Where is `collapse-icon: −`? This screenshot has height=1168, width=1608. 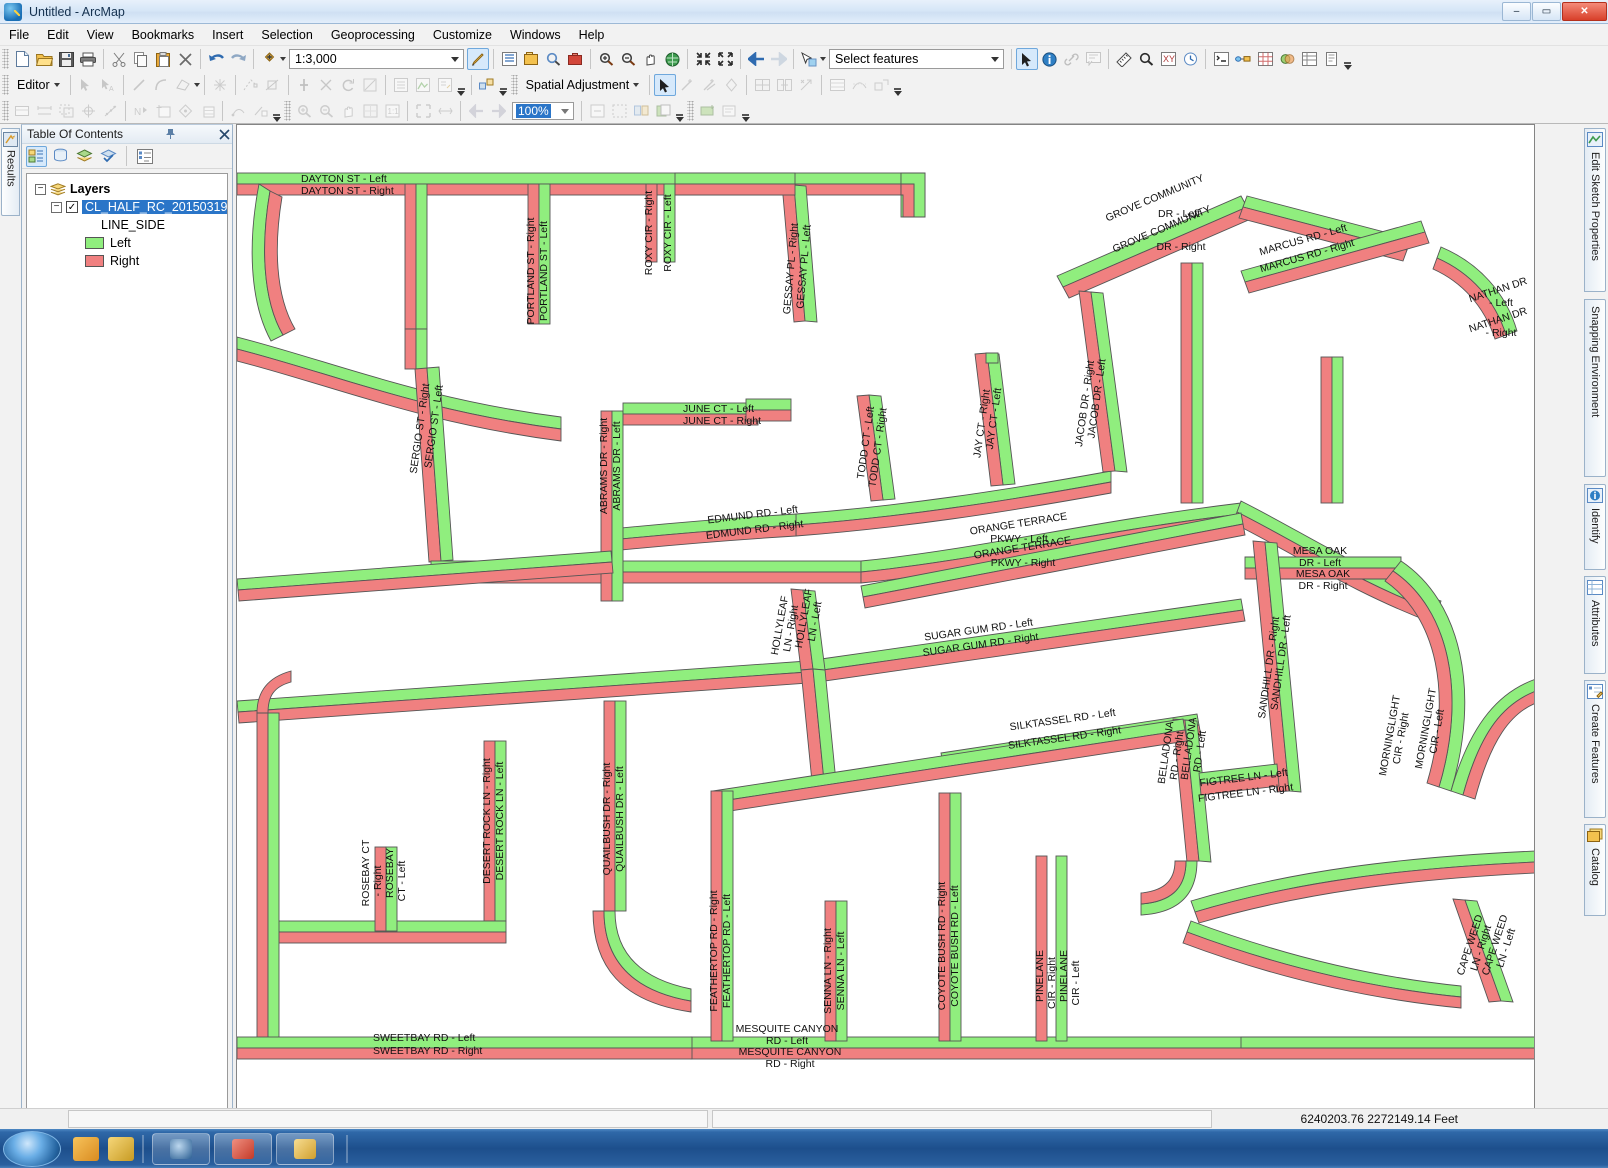 collapse-icon: − is located at coordinates (40, 189).